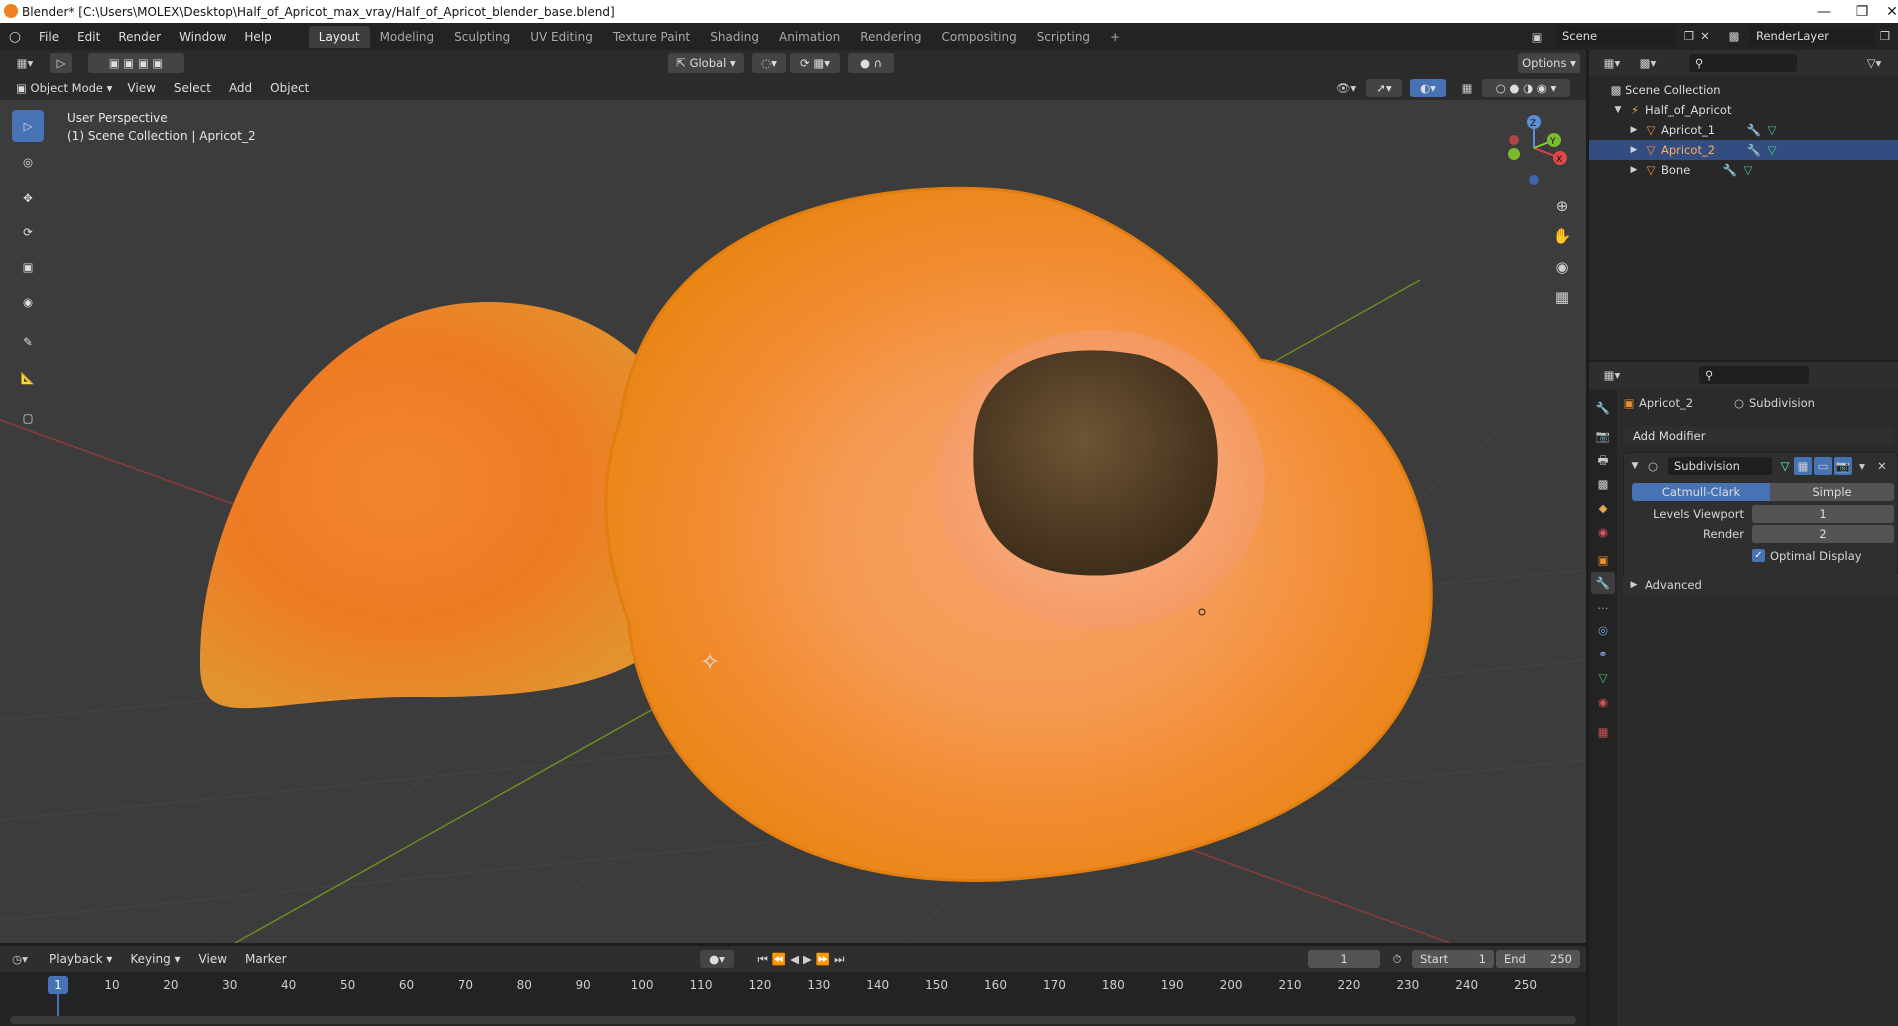 This screenshot has width=1898, height=1026. What do you see at coordinates (890, 37) in the screenshot?
I see `tab-rendering: Rendering` at bounding box center [890, 37].